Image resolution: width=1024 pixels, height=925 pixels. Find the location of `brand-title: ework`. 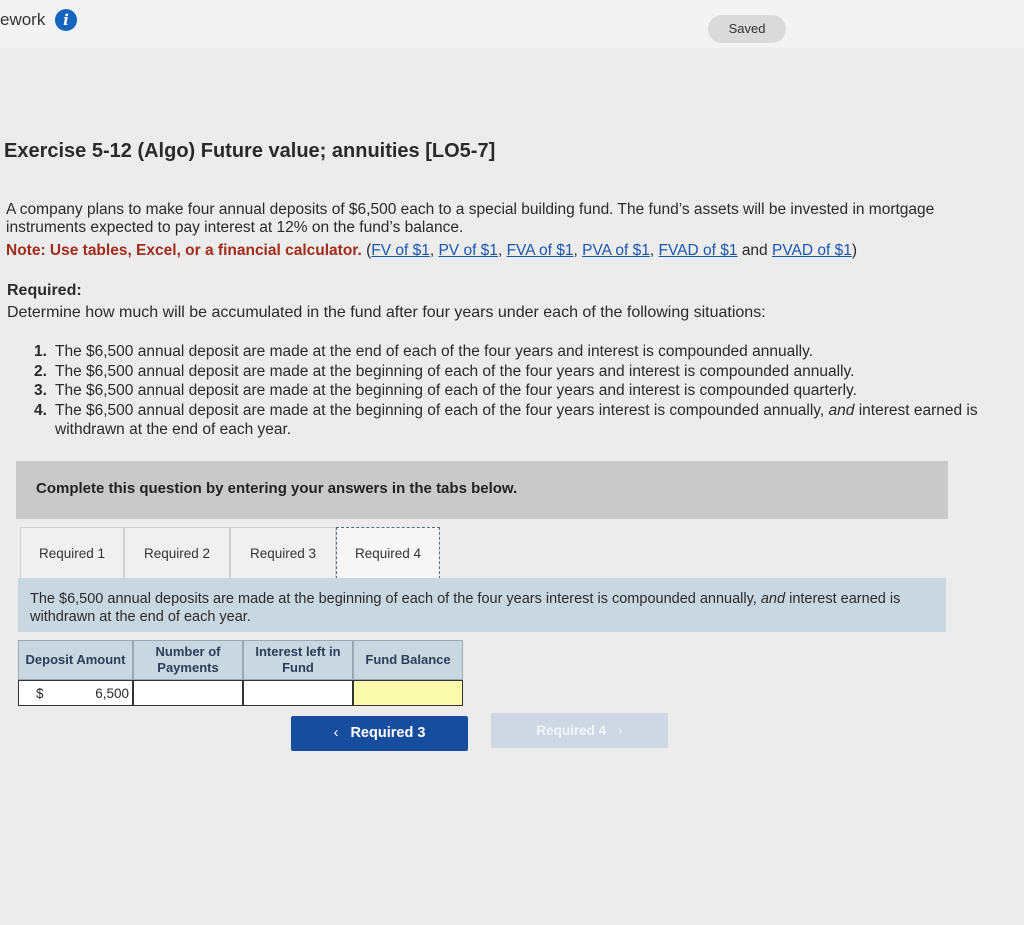

brand-title: ework is located at coordinates (23, 19).